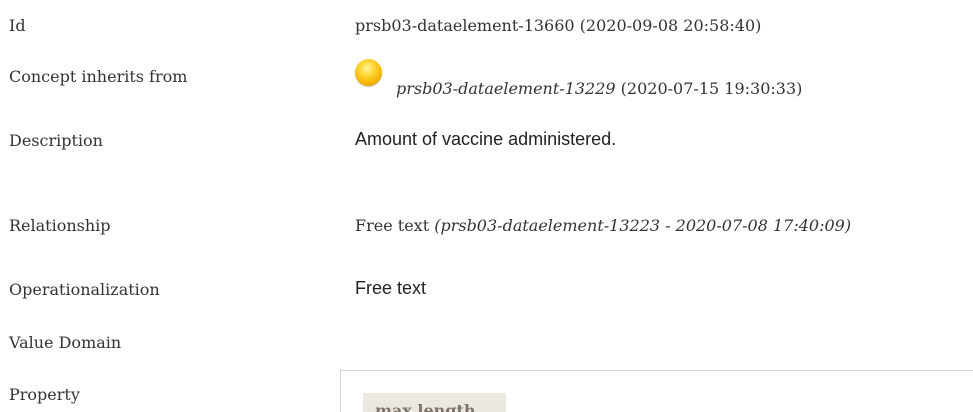 The height and width of the screenshot is (412, 973). What do you see at coordinates (44, 394) in the screenshot?
I see `property-label: Property` at bounding box center [44, 394].